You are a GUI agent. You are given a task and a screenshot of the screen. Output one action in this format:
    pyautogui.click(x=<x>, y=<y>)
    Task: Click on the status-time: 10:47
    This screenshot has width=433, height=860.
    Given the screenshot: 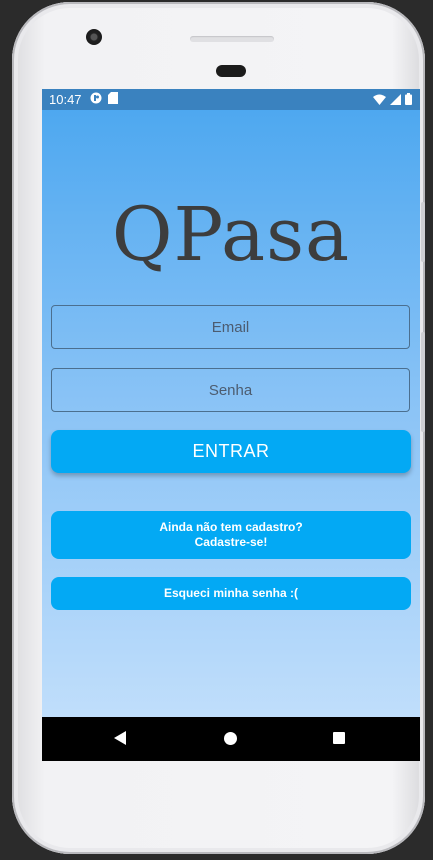 What is the action you would take?
    pyautogui.click(x=65, y=99)
    